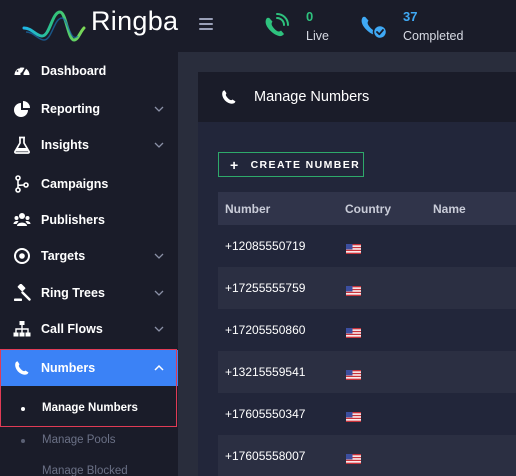 This screenshot has height=476, width=516. What do you see at coordinates (73, 293) in the screenshot?
I see `sidebar-item-label: Ring Trees` at bounding box center [73, 293].